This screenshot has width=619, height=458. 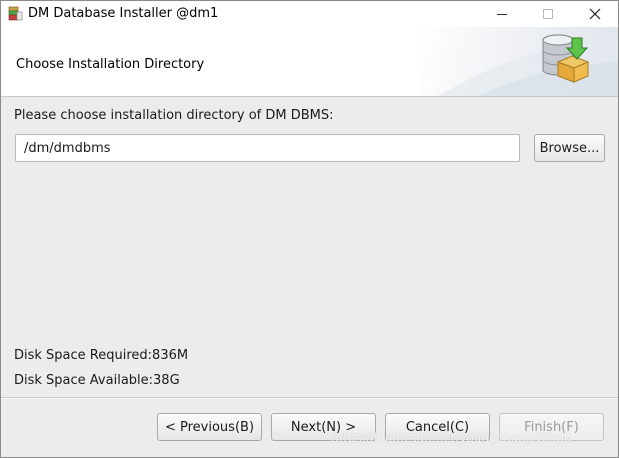 I want to click on maximize-button, so click(x=548, y=14).